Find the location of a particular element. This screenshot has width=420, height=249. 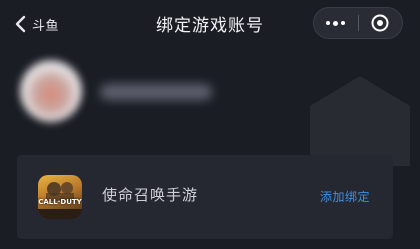

back-label: 斗鱼 is located at coordinates (46, 26).